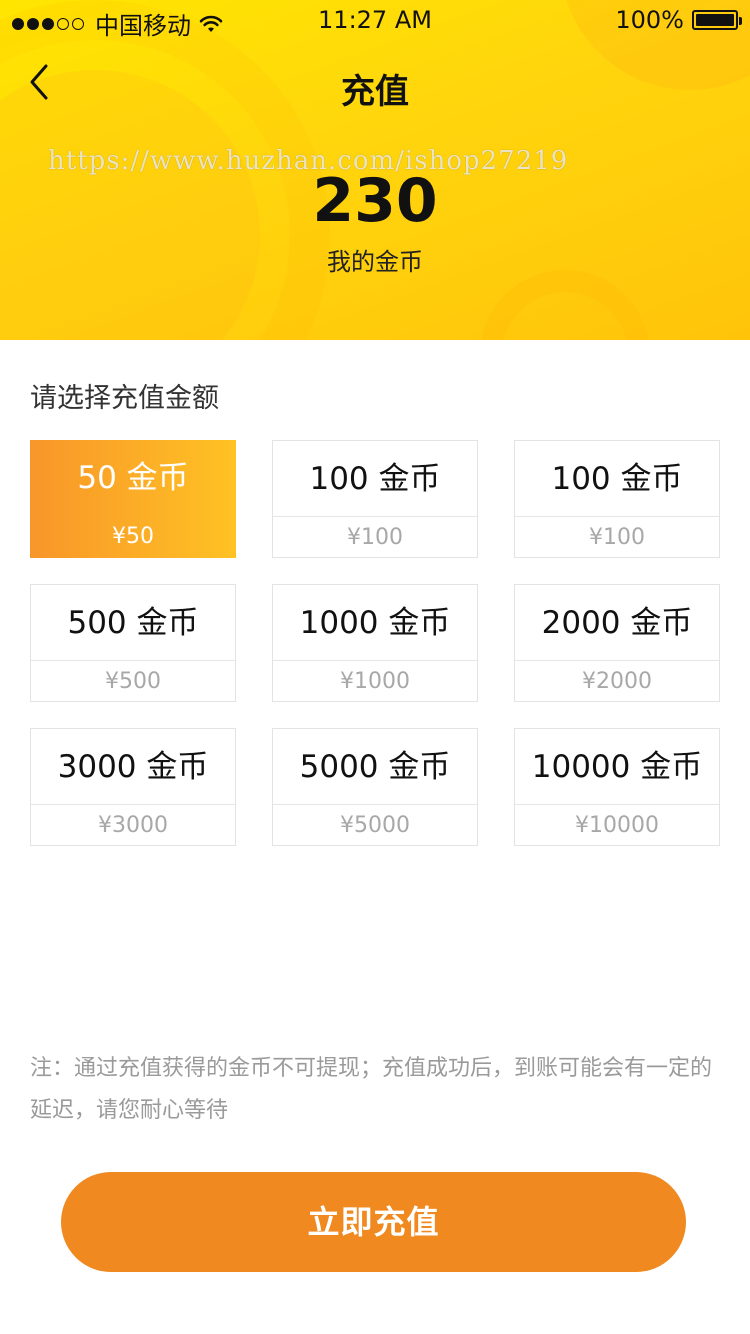 The image size is (750, 1334). What do you see at coordinates (375, 825) in the screenshot?
I see `option-price: ¥5000` at bounding box center [375, 825].